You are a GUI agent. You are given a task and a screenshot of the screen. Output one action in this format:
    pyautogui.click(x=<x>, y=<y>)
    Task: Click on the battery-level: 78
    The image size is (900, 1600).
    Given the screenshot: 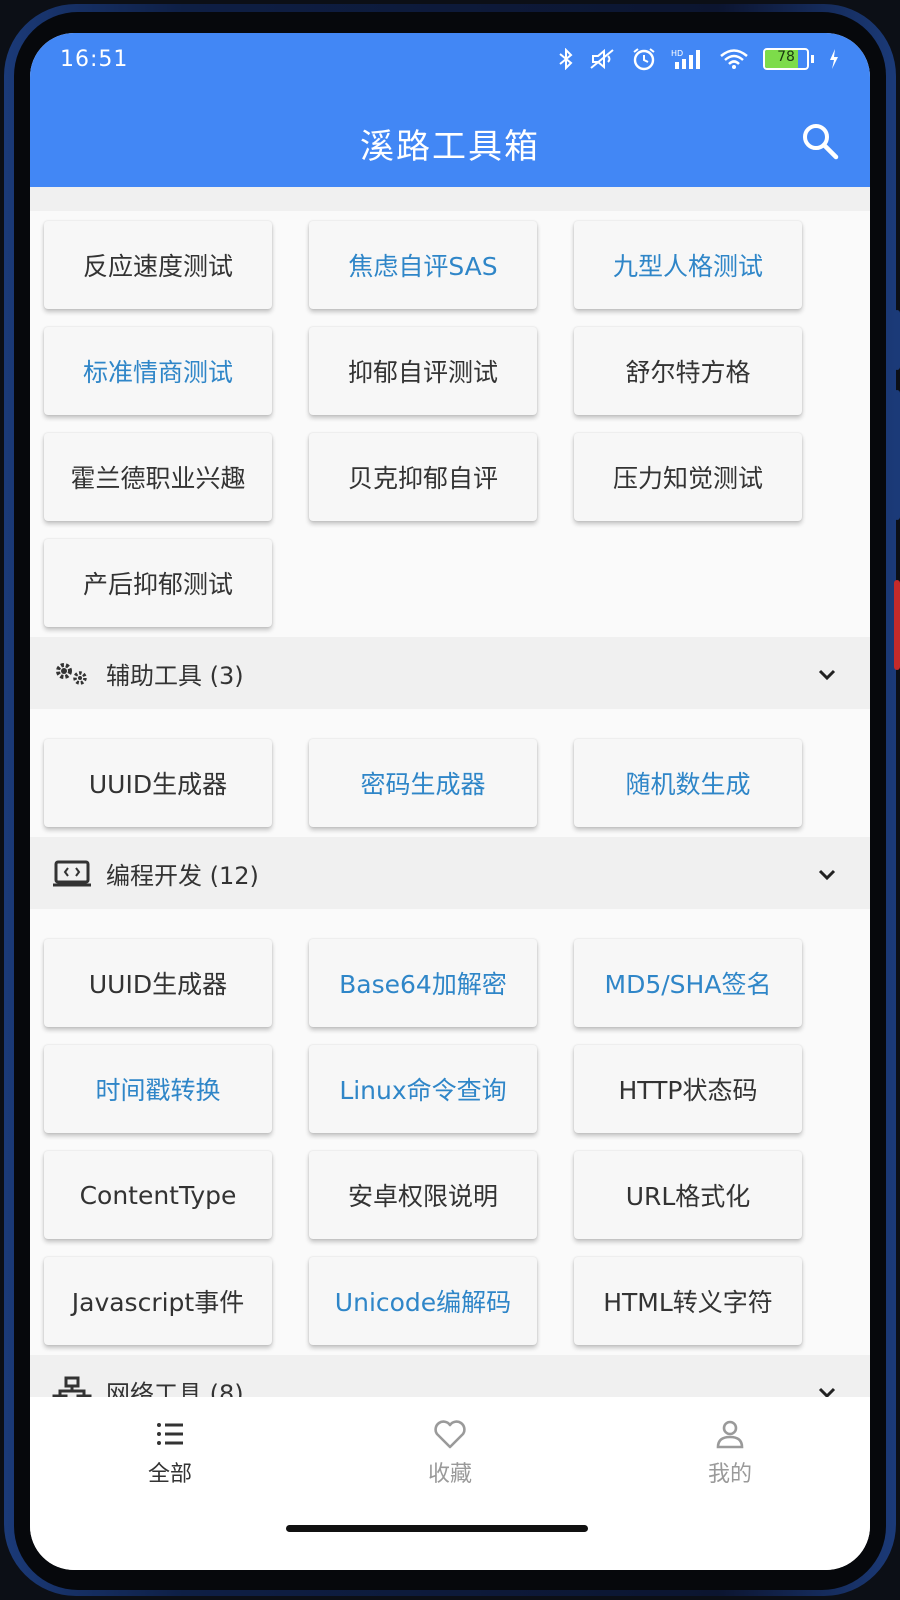 What is the action you would take?
    pyautogui.click(x=786, y=57)
    